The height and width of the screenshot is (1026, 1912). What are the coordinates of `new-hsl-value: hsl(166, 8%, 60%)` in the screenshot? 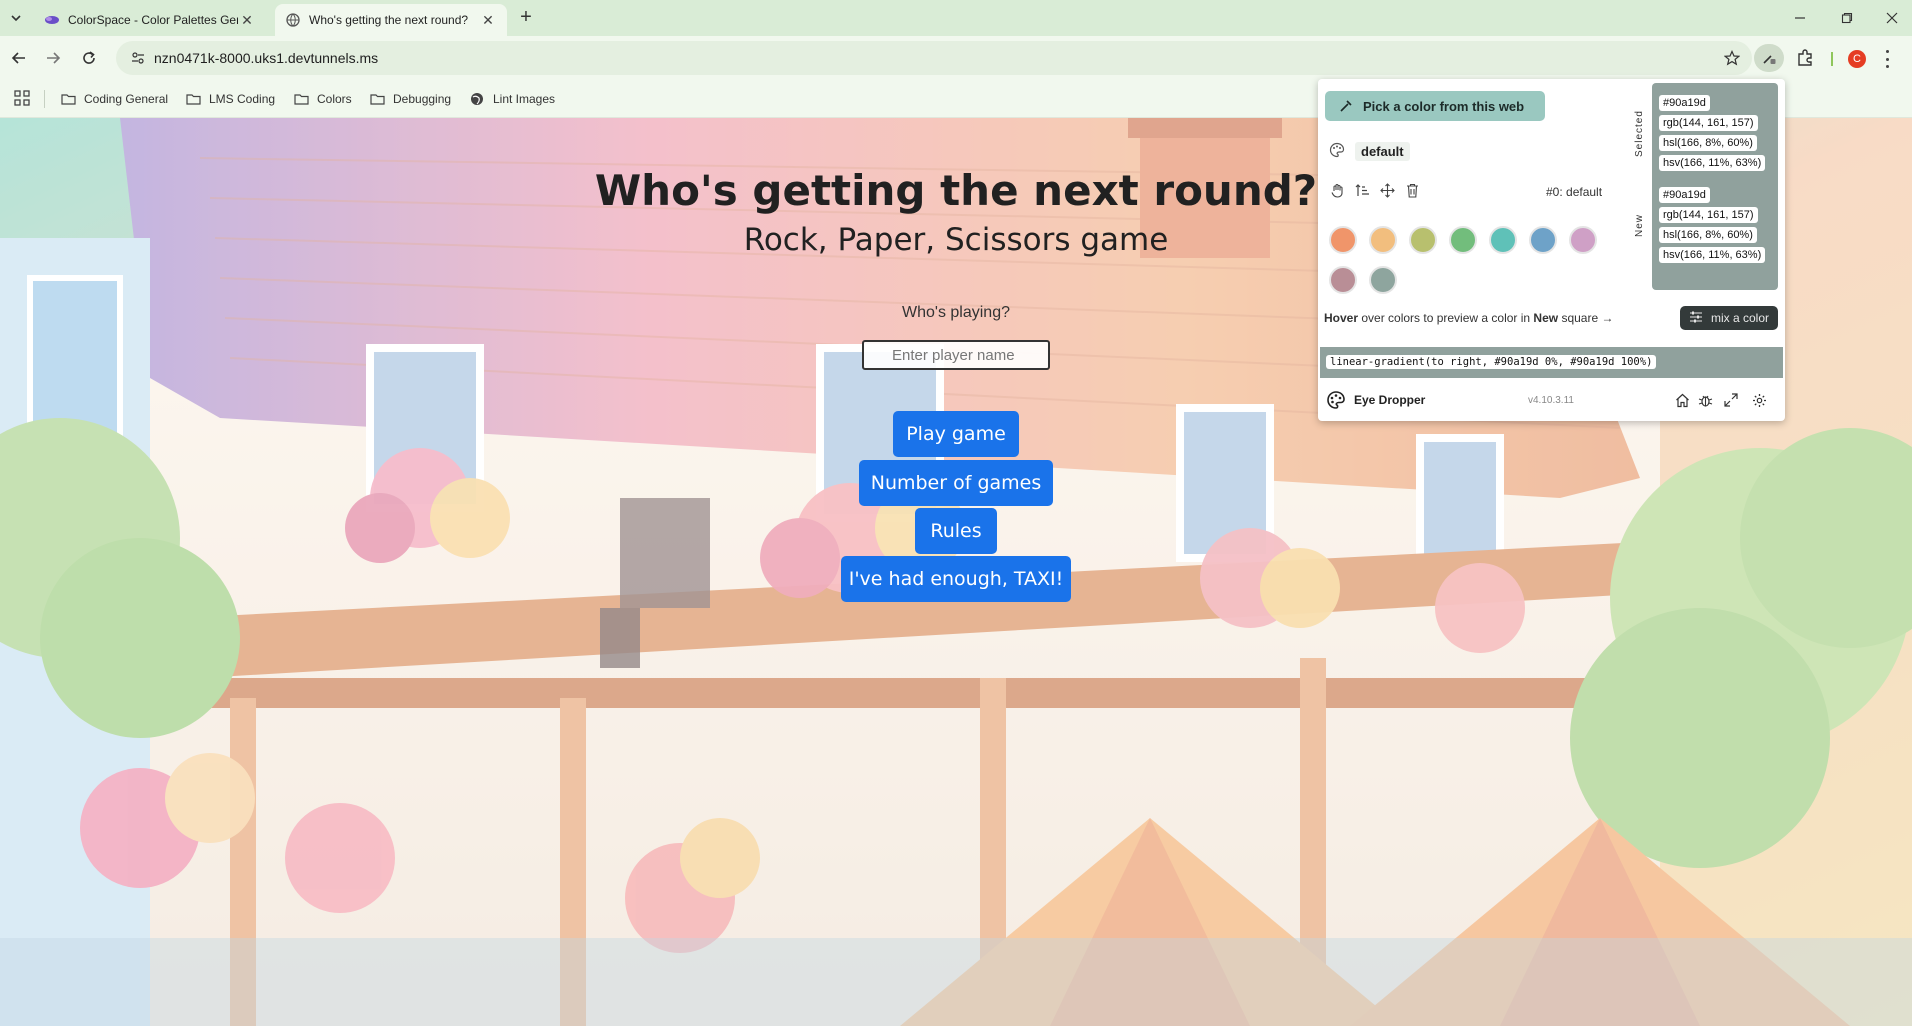 It's located at (1708, 235).